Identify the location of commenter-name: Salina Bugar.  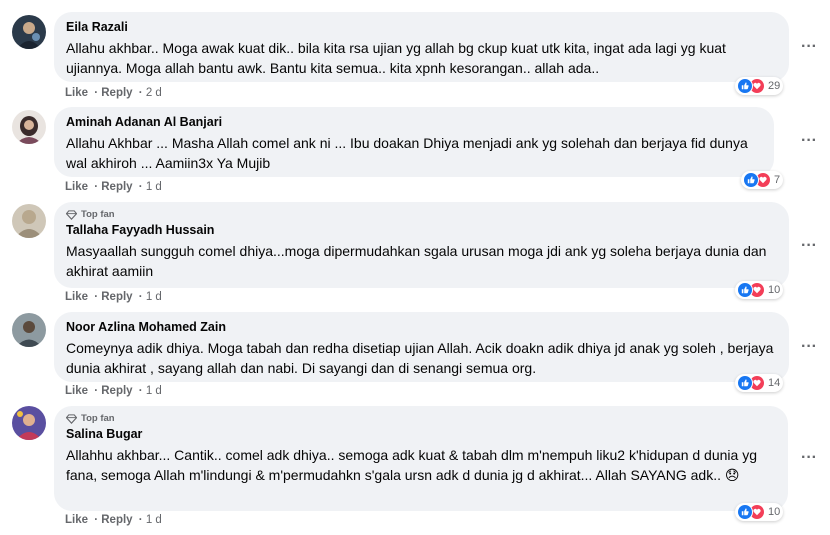
(421, 434).